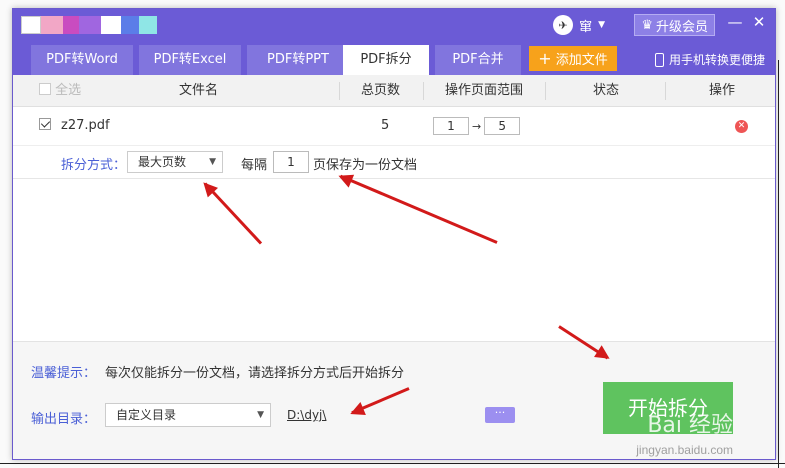  What do you see at coordinates (681, 27) in the screenshot?
I see `vip-label: 升级会员` at bounding box center [681, 27].